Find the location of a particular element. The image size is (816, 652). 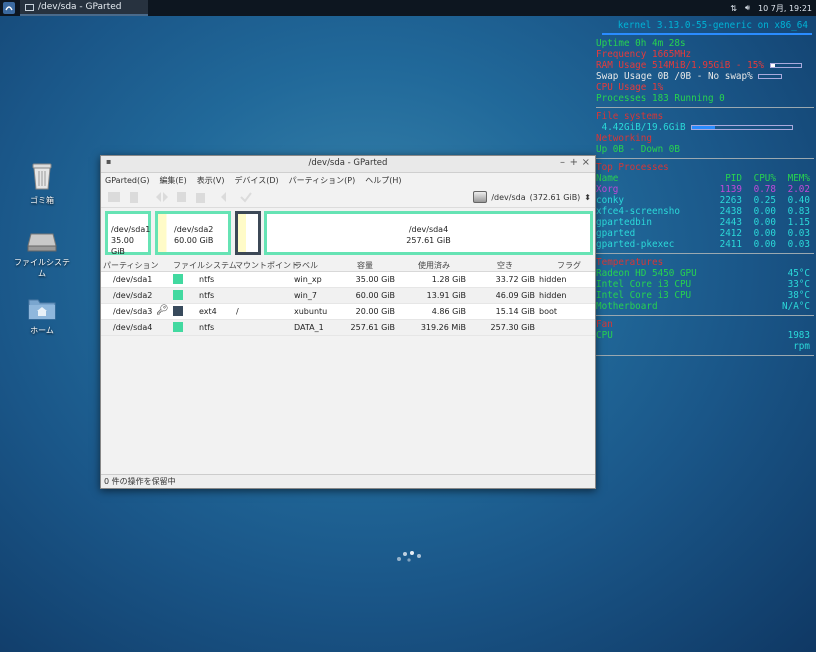

partition-block-sda1: /dev/sda1 35.00 GiB is located at coordinates (128, 233).